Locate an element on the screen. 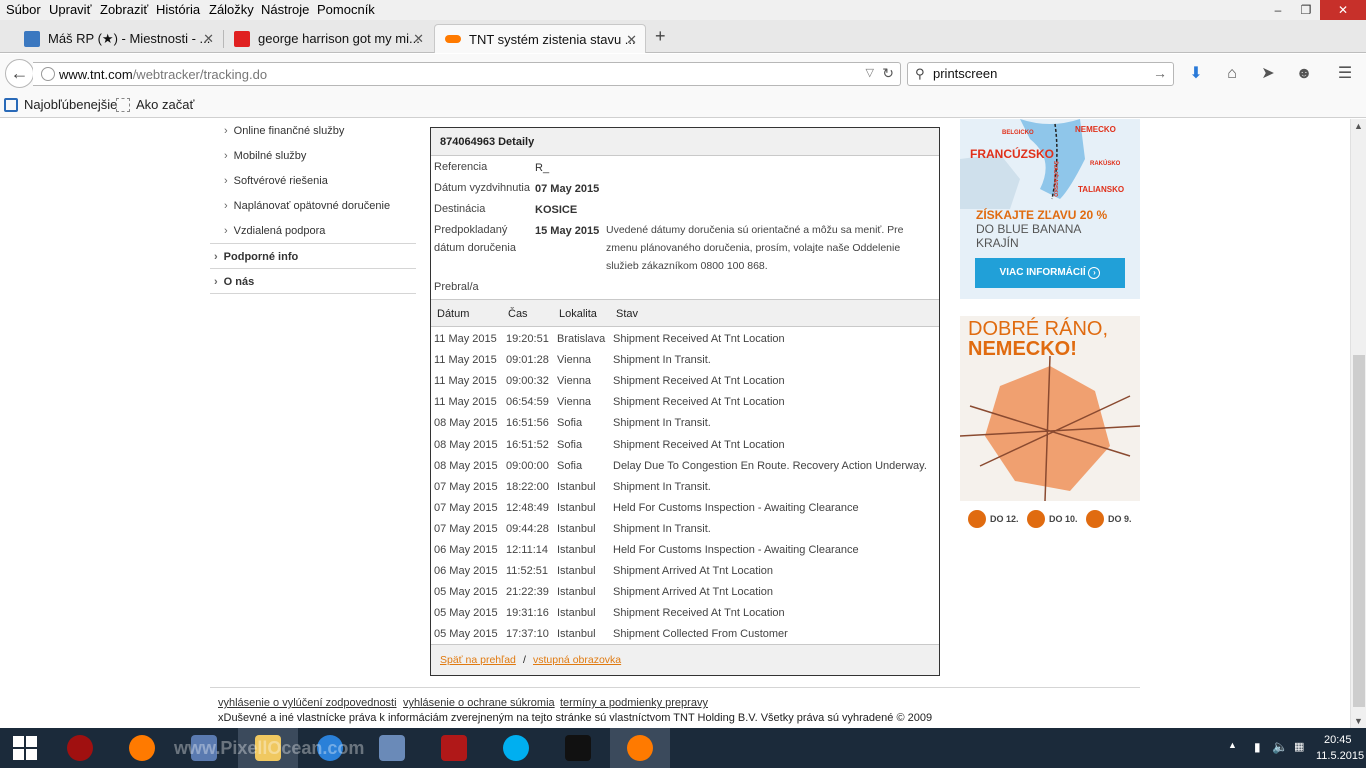 The height and width of the screenshot is (768, 1366). search-go-icon: → is located at coordinates (1160, 73).